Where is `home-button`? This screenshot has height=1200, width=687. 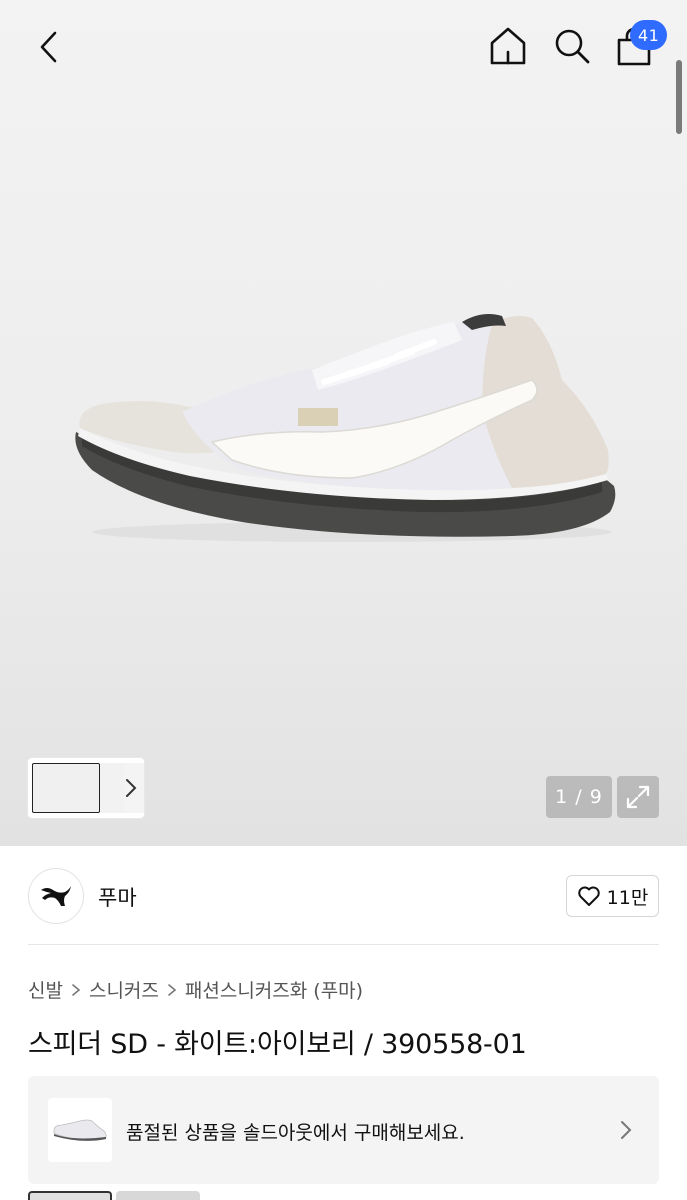 home-button is located at coordinates (508, 46).